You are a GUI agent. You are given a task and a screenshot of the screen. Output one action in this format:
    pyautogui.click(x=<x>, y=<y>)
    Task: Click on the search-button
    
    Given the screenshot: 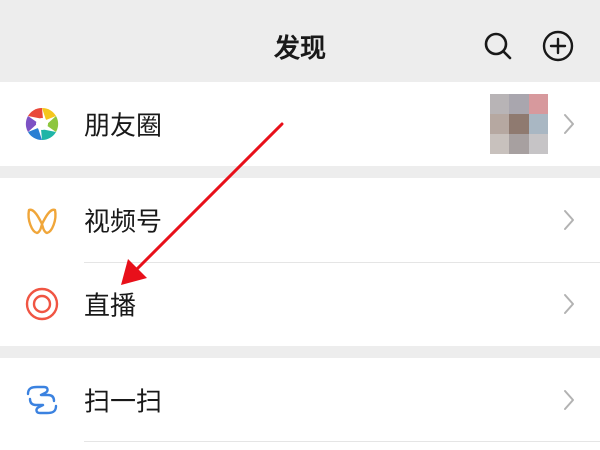 What is the action you would take?
    pyautogui.click(x=498, y=46)
    